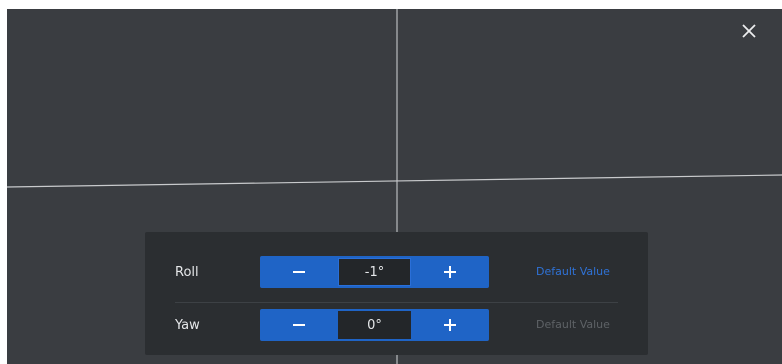  I want to click on roll-increase-button, so click(450, 272).